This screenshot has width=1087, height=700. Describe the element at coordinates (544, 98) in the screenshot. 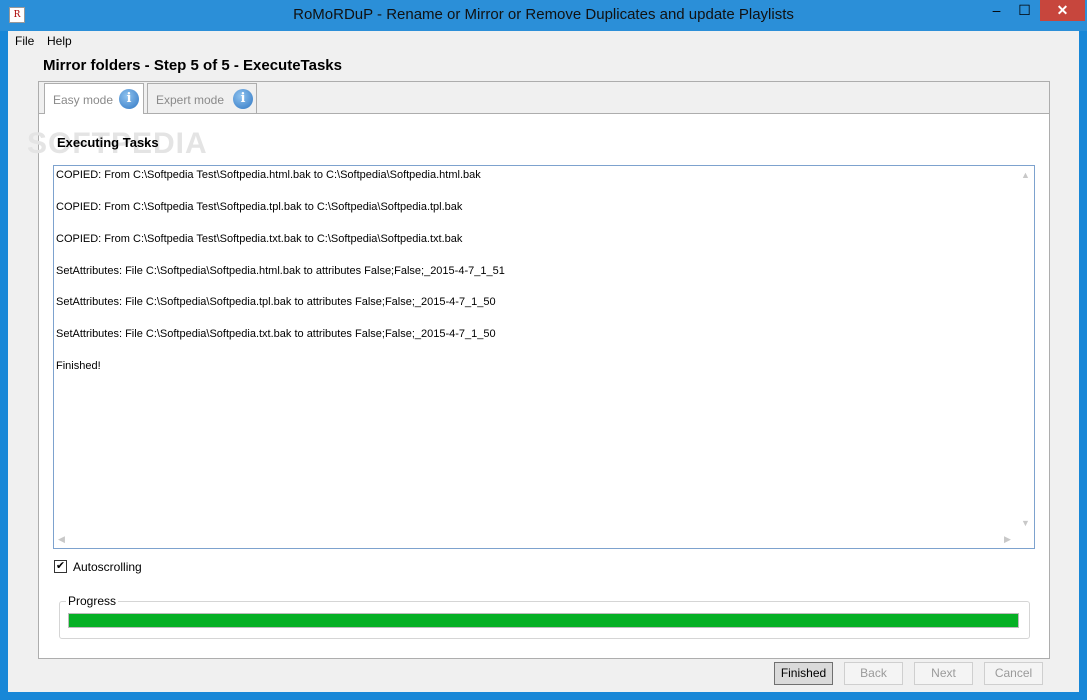

I see `tab-strip: Easy mode i Expert mode i` at that location.